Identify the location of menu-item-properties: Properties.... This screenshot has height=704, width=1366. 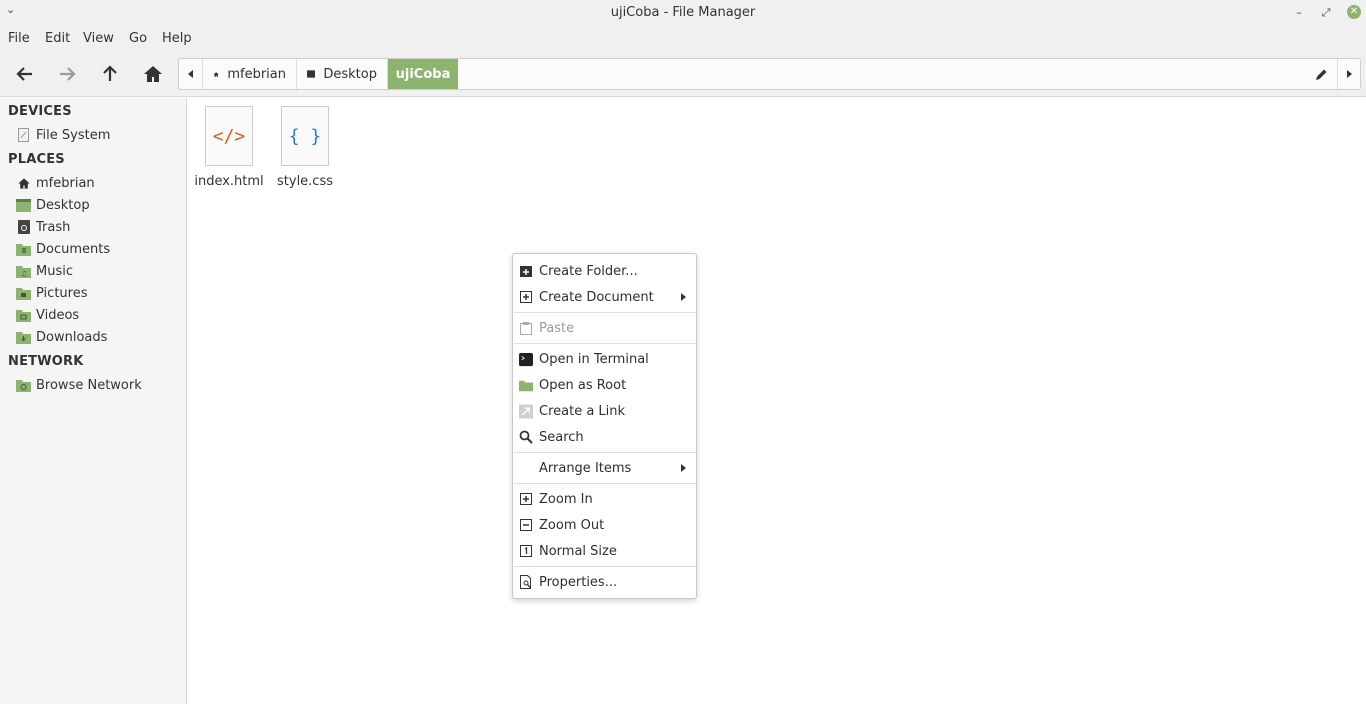
(604, 582).